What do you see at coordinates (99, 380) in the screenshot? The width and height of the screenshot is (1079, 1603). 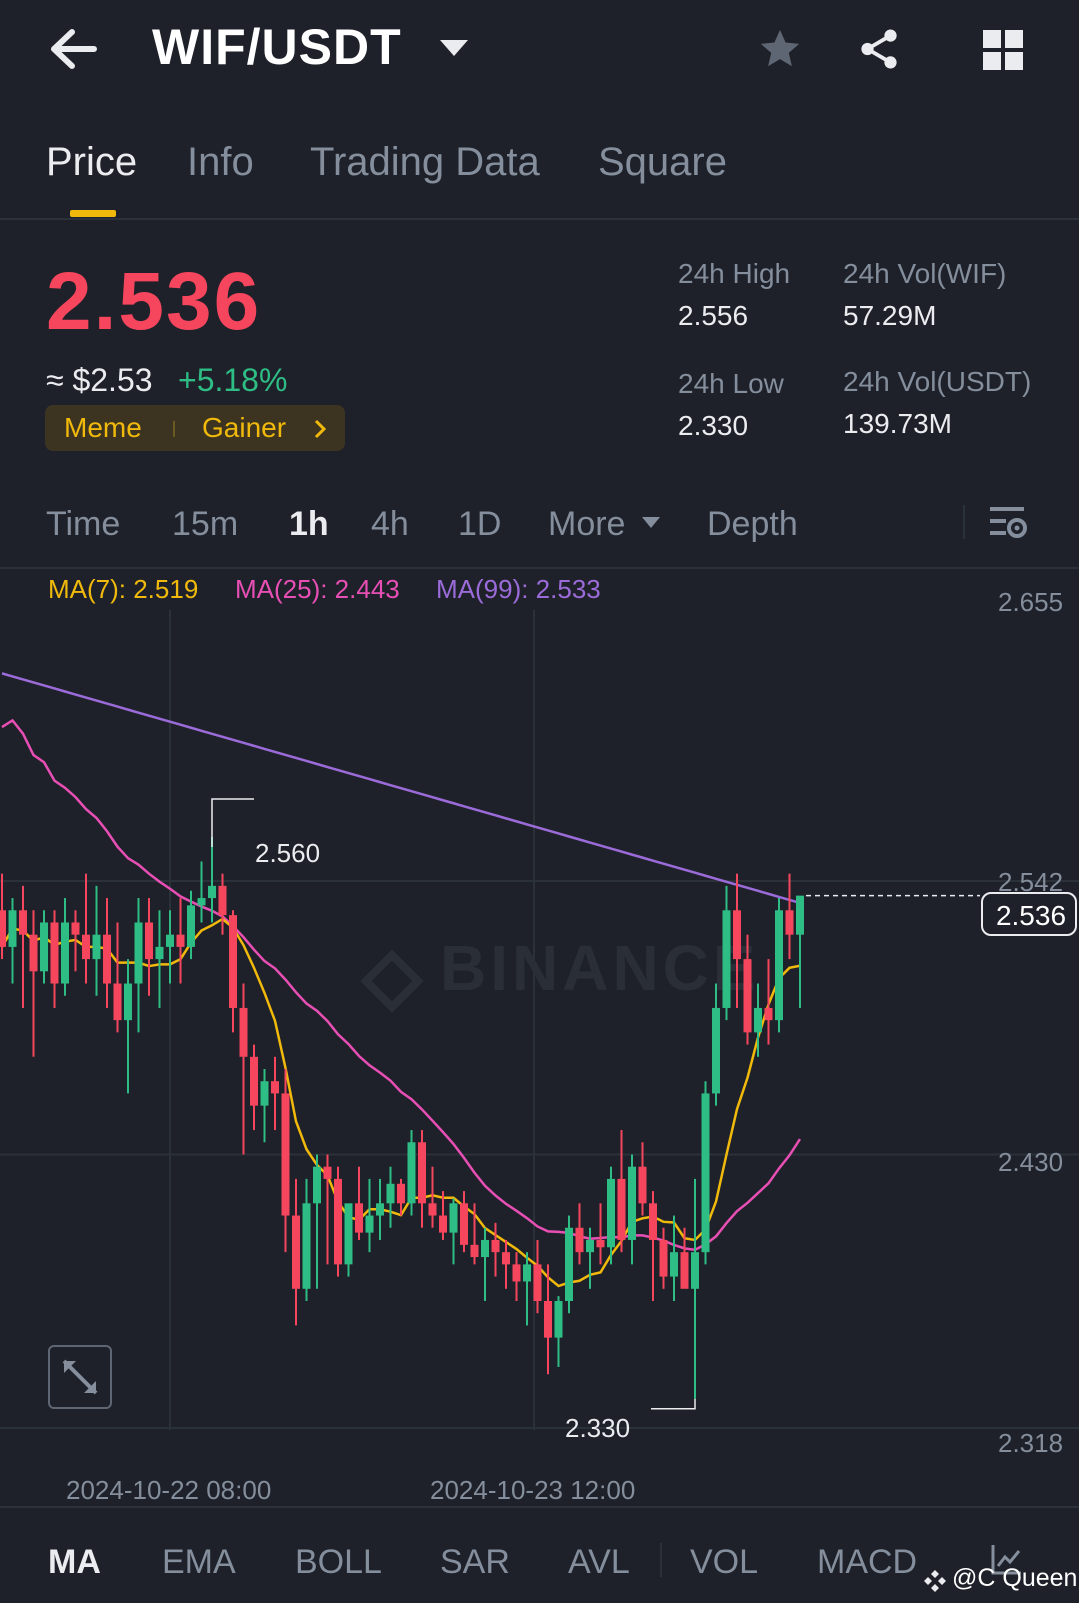 I see `usd-equivalent: ≈ $2.53` at bounding box center [99, 380].